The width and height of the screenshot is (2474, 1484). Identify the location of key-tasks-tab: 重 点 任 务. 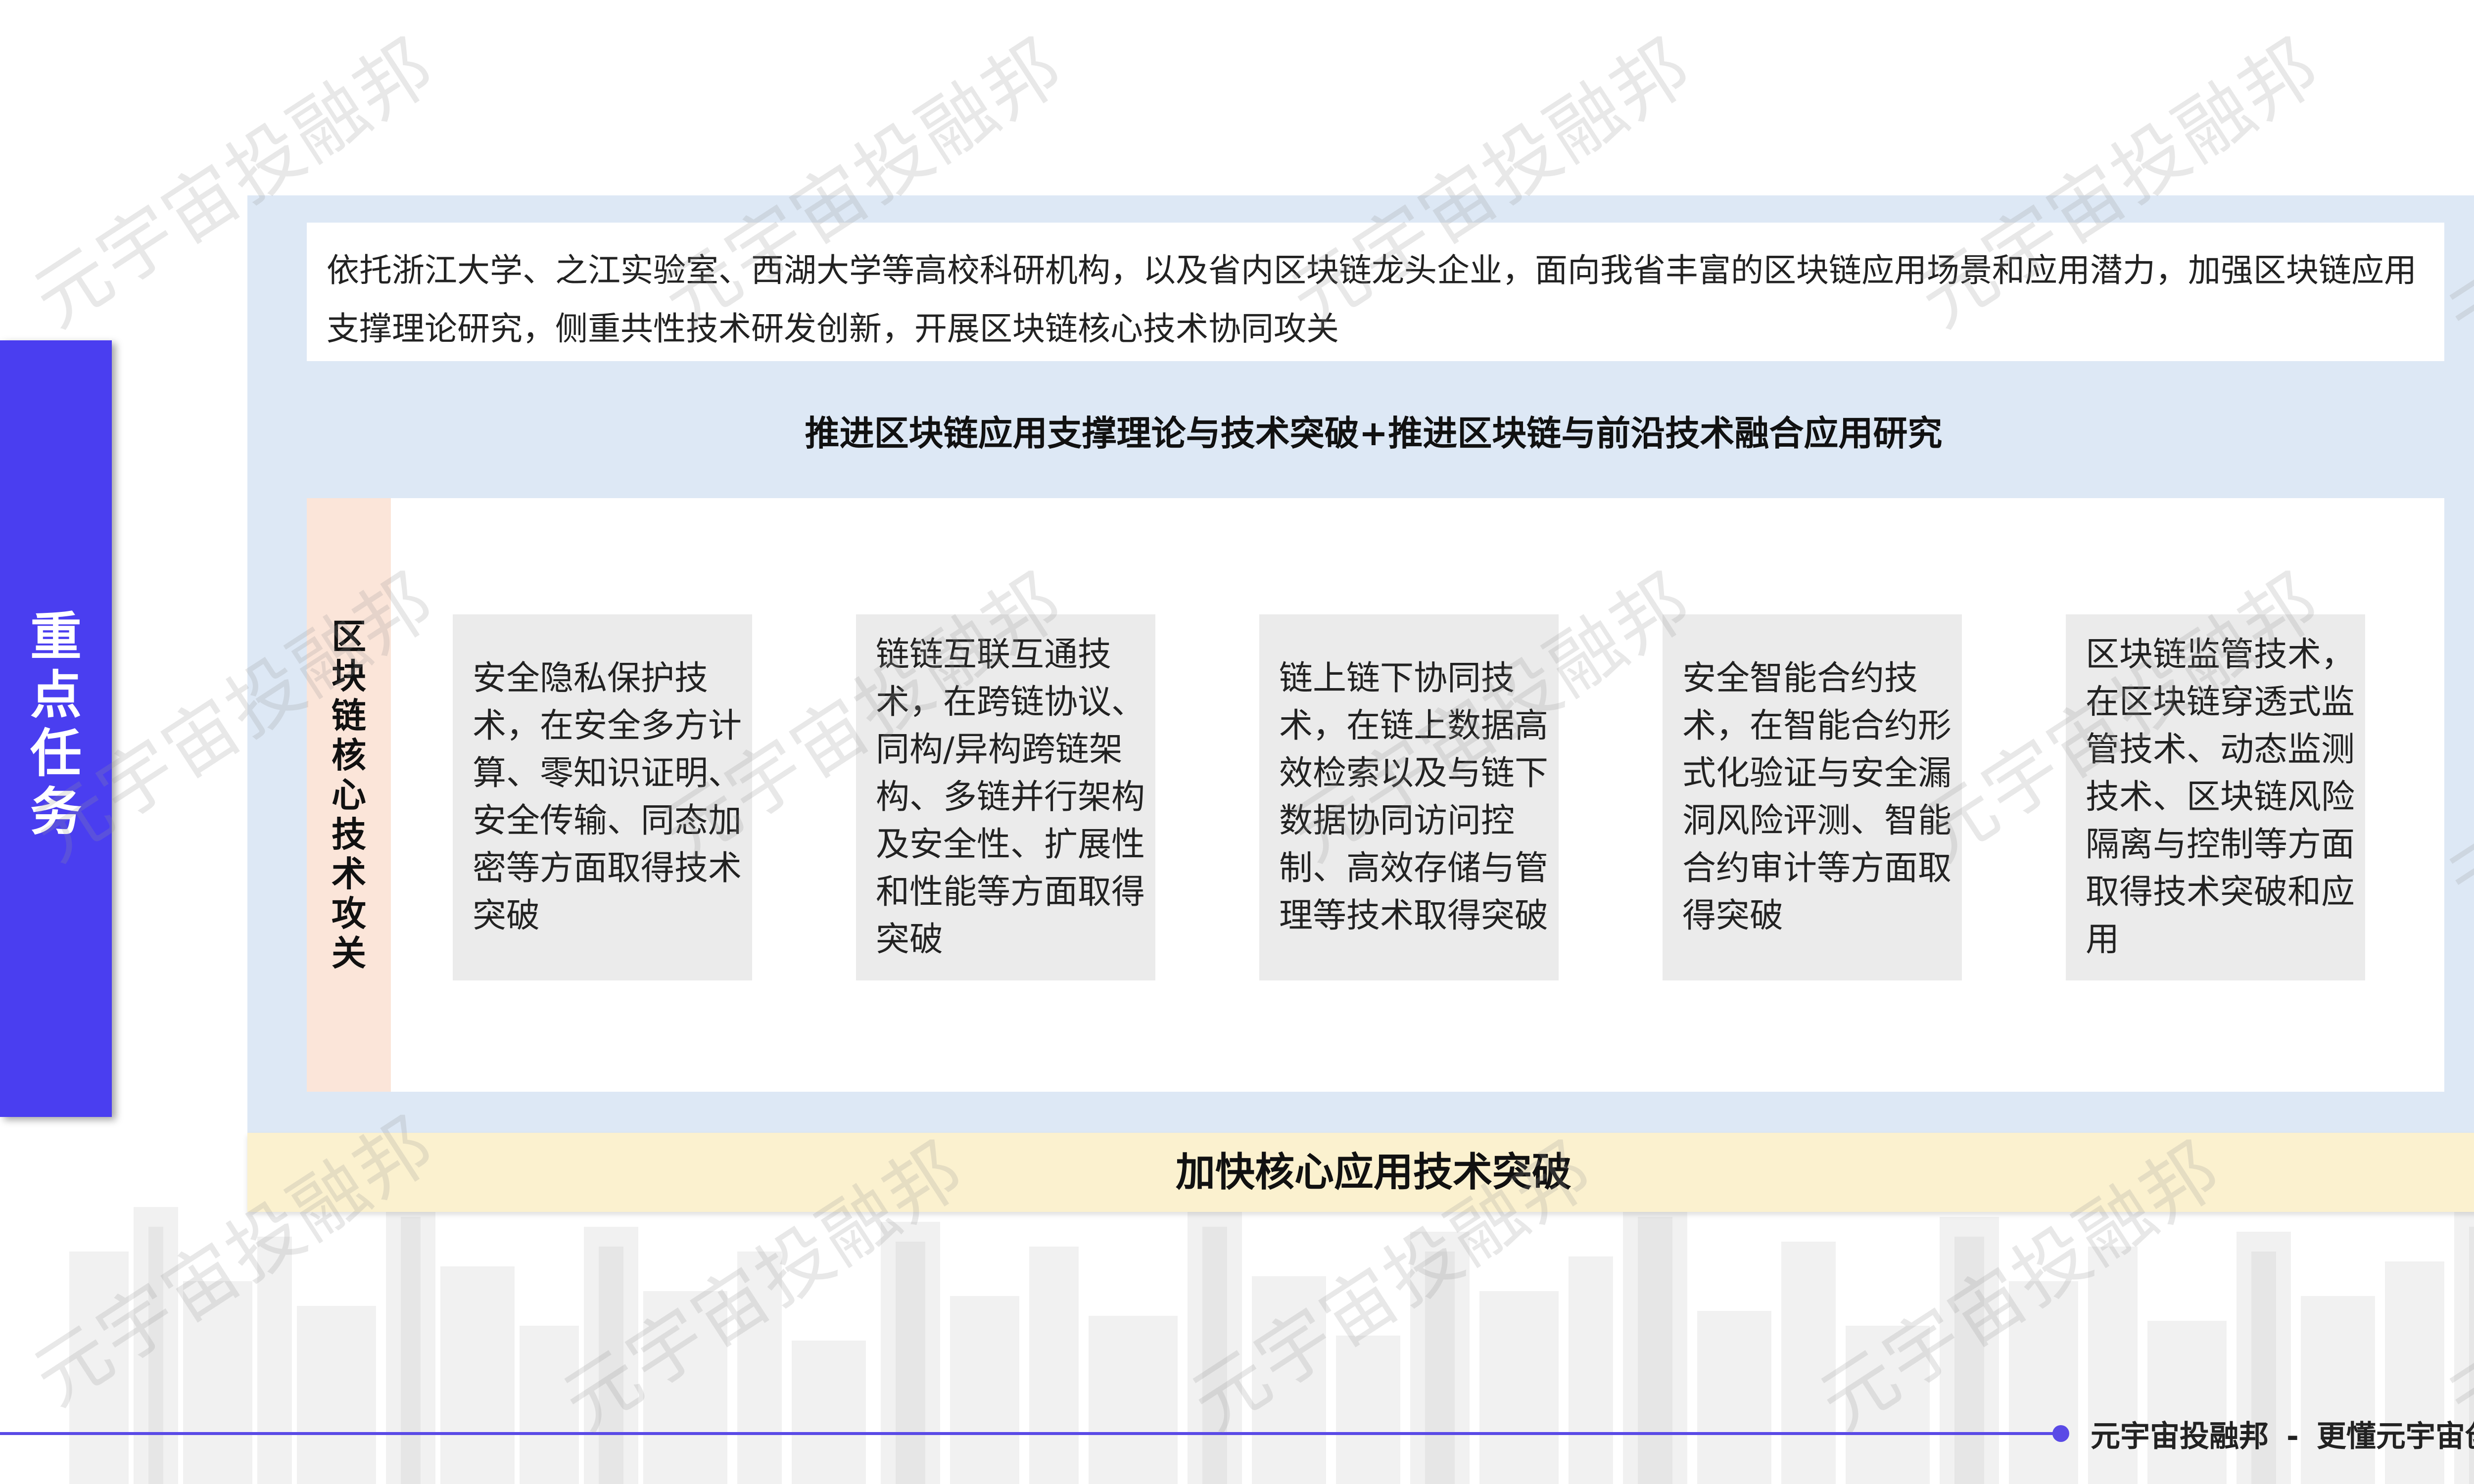
(56, 728).